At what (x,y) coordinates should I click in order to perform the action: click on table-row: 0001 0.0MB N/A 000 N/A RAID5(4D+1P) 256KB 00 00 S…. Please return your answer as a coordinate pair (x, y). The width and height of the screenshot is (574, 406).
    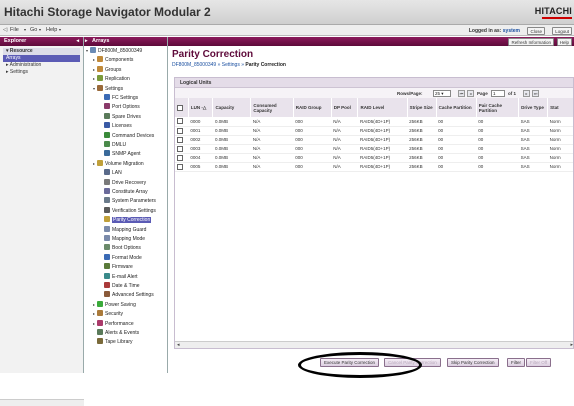
    Looking at the image, I should click on (374, 131).